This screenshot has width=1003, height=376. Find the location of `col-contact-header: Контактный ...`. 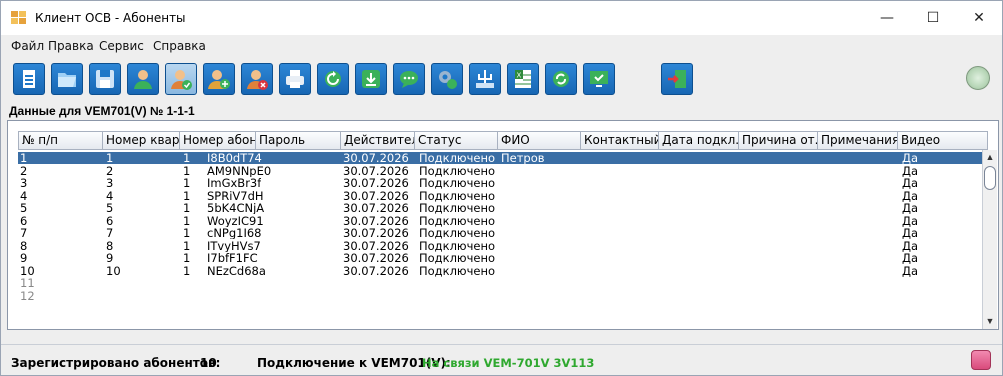

col-contact-header: Контактный ... is located at coordinates (620, 140).